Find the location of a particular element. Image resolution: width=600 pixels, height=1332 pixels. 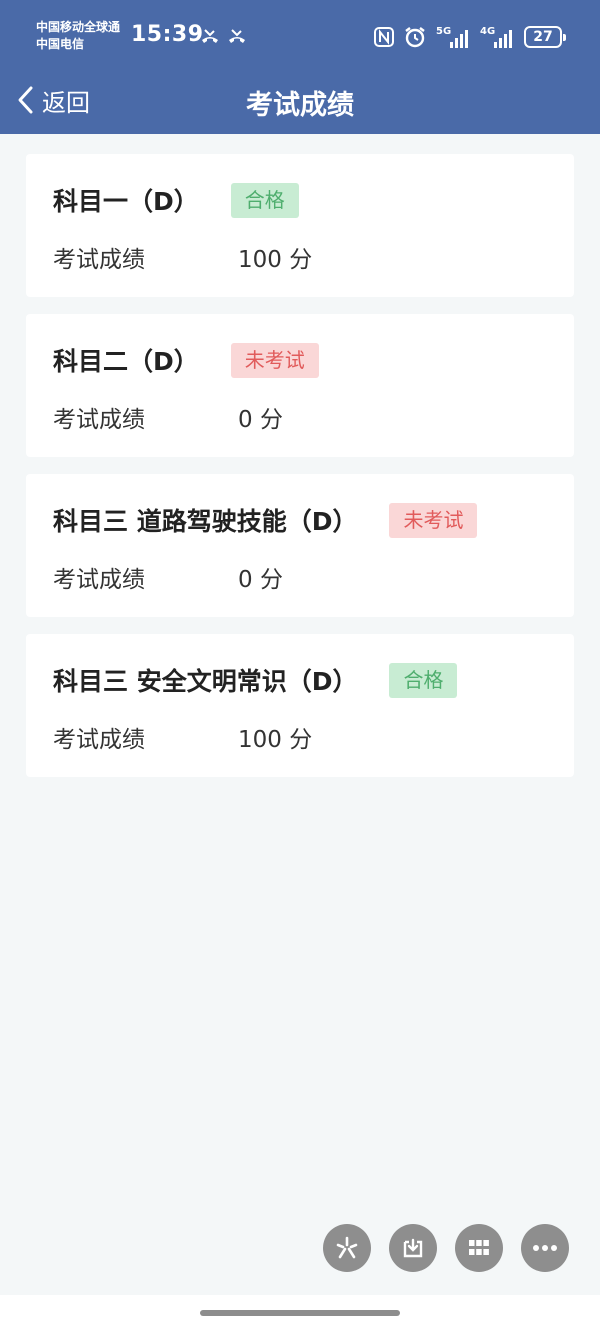

card-header: 科目一（D） 合格 is located at coordinates (176, 200).